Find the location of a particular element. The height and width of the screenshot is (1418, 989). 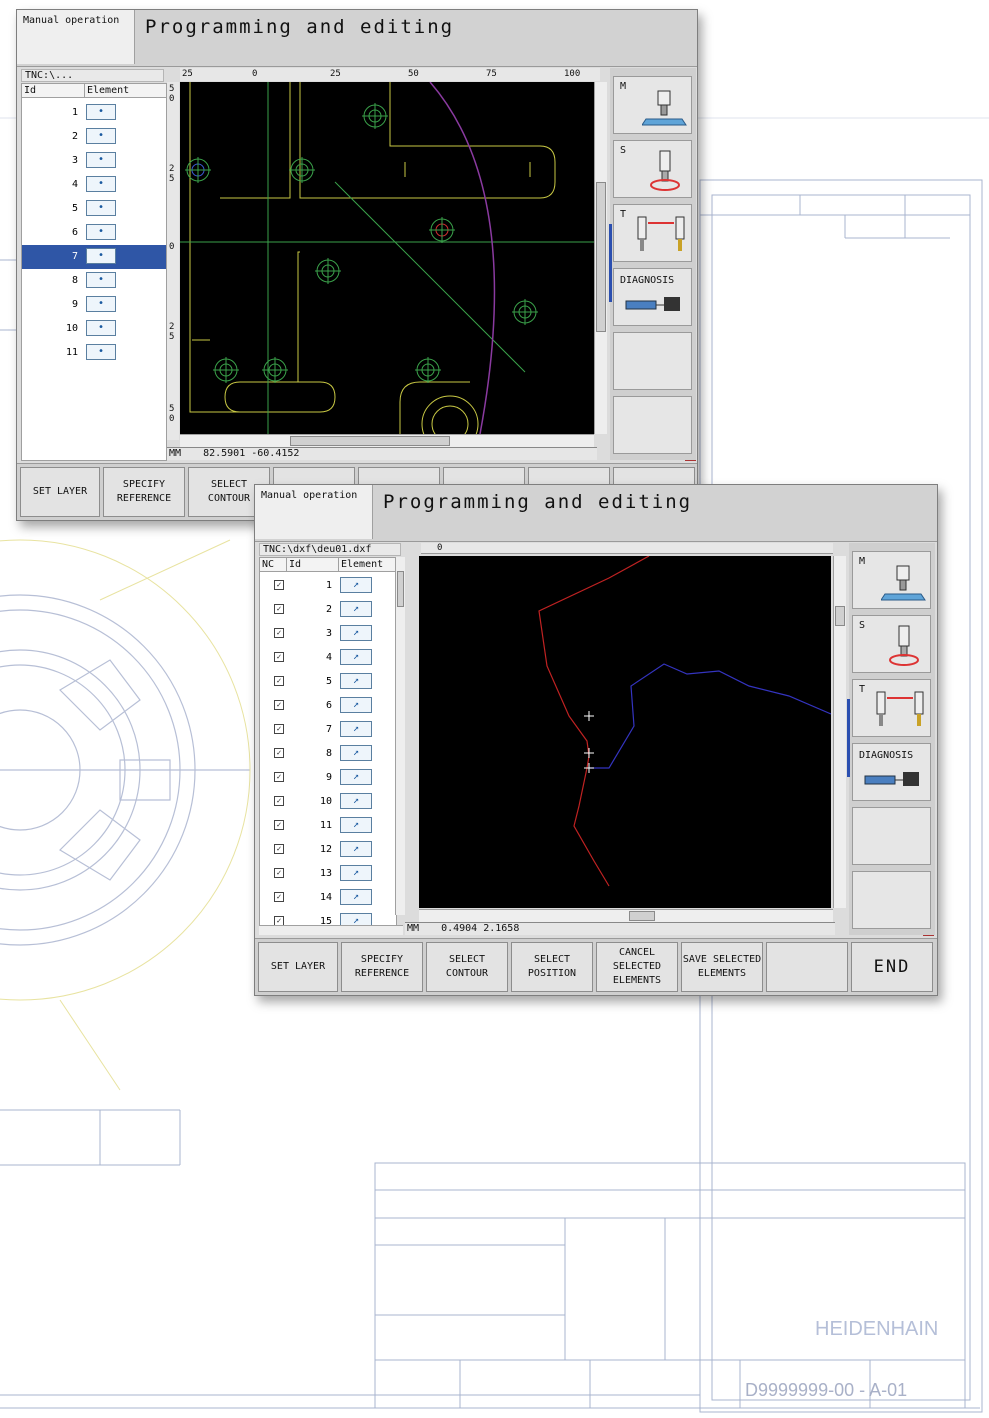

list-item: ✓ 1 ↗ is located at coordinates (328, 586).